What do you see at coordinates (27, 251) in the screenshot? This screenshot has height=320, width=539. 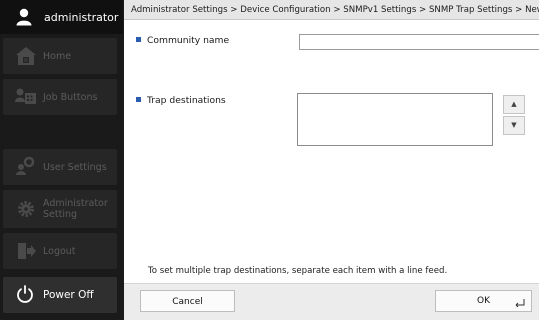 I see `logout-icon` at bounding box center [27, 251].